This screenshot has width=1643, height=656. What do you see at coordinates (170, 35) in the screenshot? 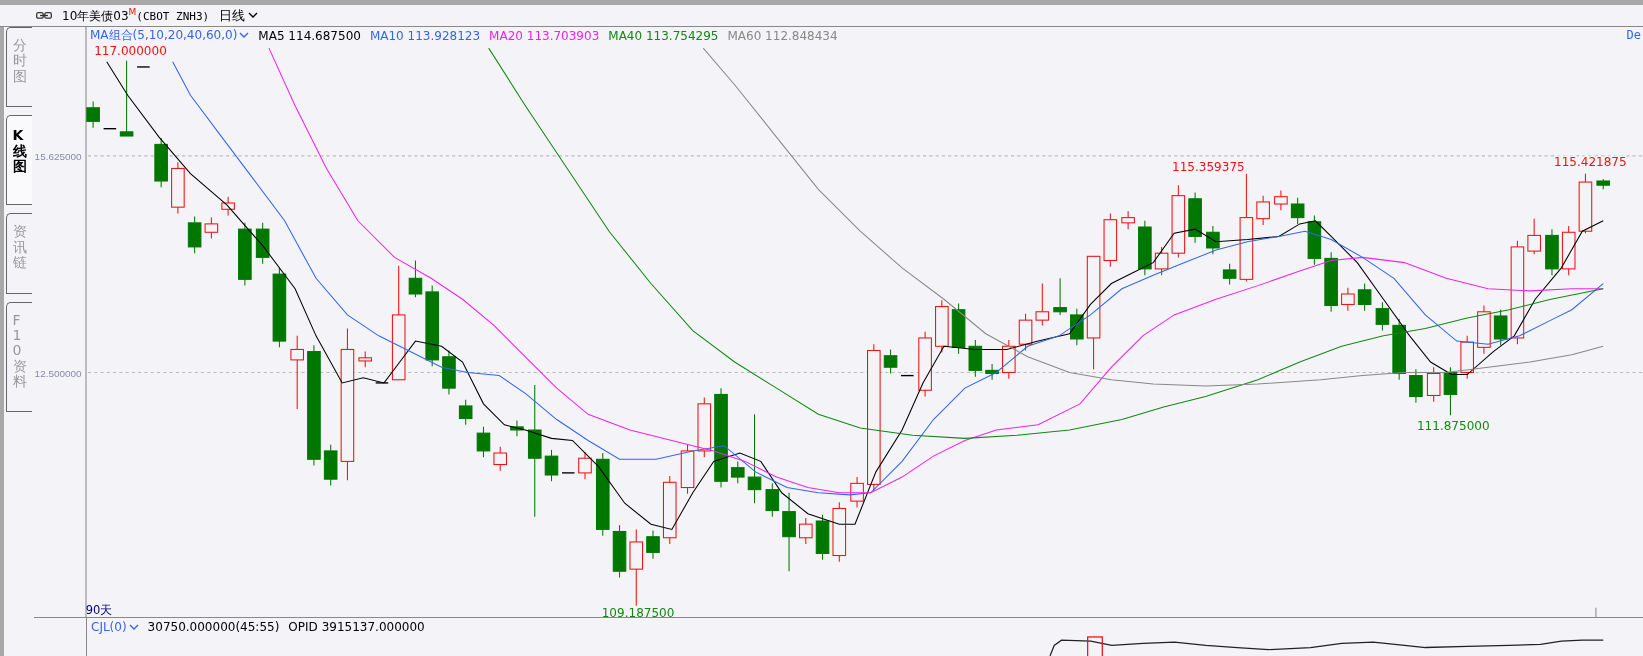
I see `indicator-dropdown: MA组合(5,10,20,40,60,0)` at bounding box center [170, 35].